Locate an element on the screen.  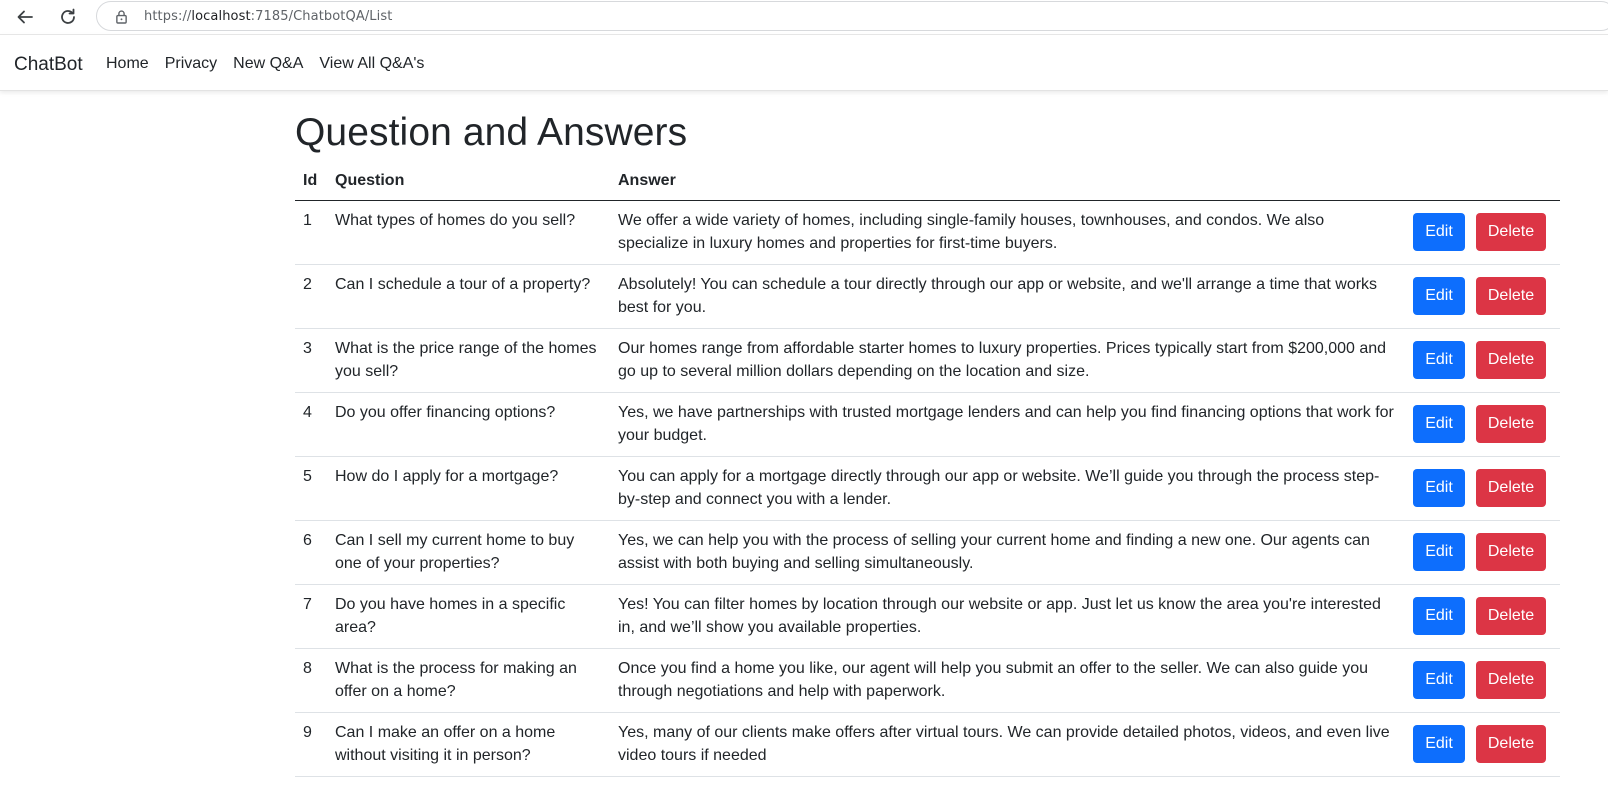
browser-toolbar: https://localhost:7185/ChatbotQA/List is located at coordinates (804, 16).